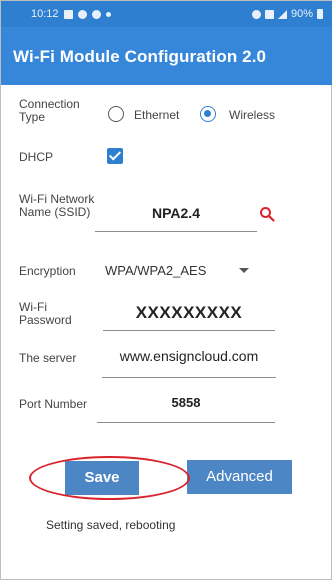  Describe the element at coordinates (47, 271) in the screenshot. I see `encryption-label: Encryption` at that location.